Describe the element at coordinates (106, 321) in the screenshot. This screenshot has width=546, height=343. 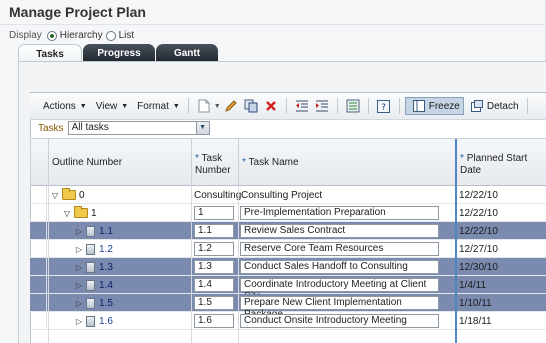
I see `outline-number: 1.6` at that location.